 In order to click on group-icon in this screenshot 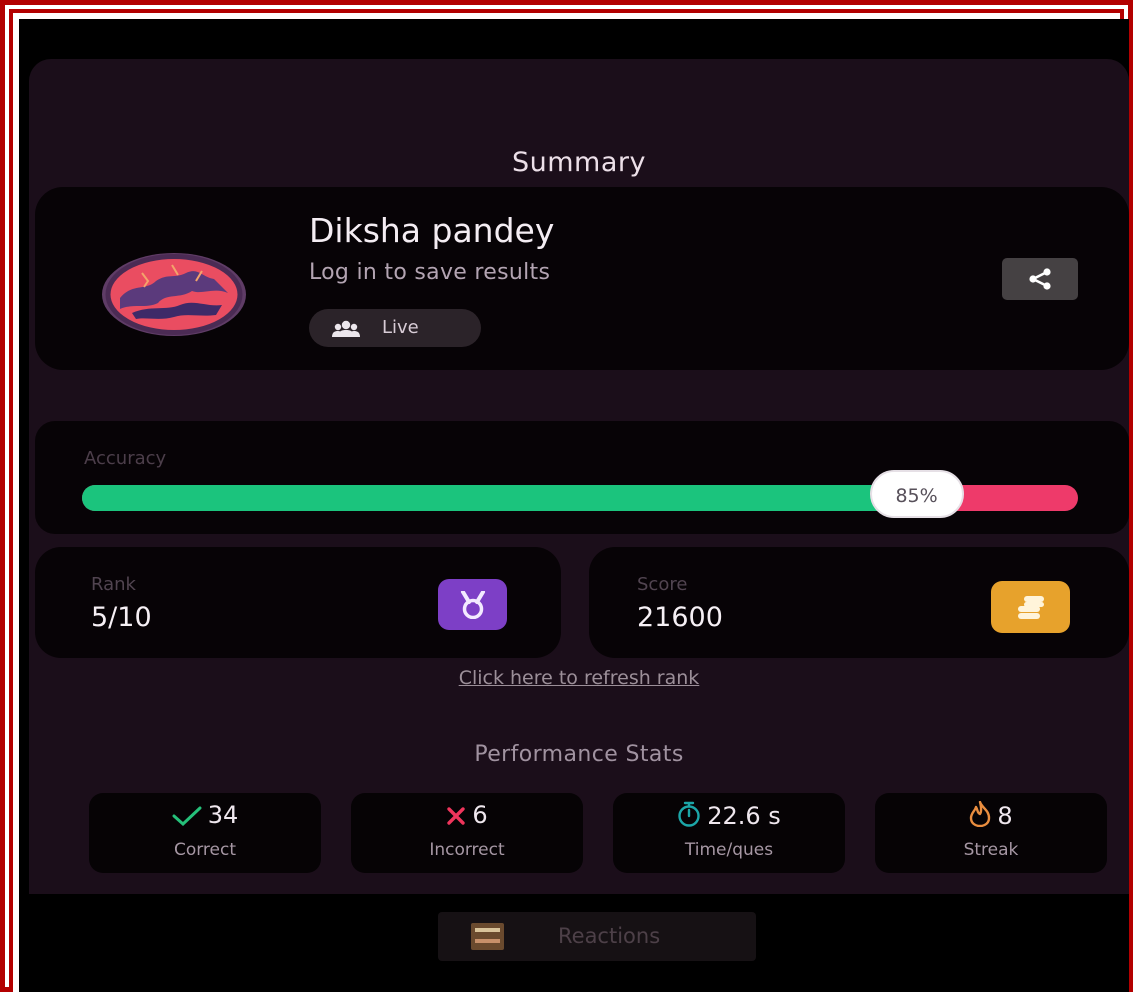, I will do `click(346, 328)`.